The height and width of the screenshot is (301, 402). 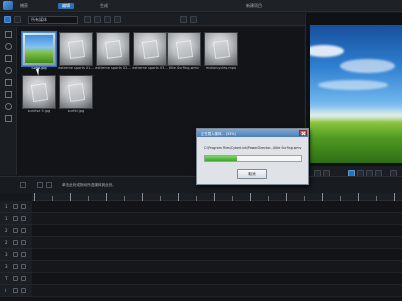 I want to click on media-item-surfer: surfer.jpg, so click(x=76, y=94).